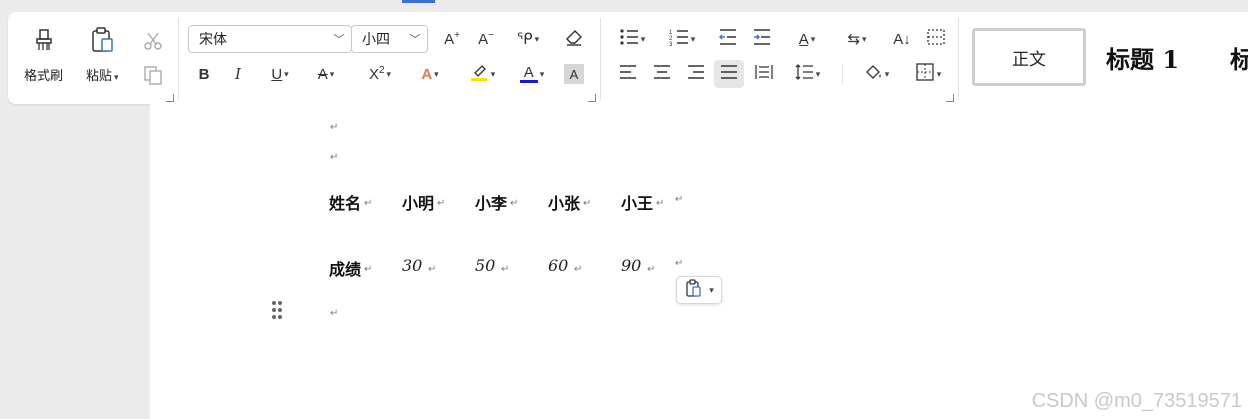 The width and height of the screenshot is (1248, 419). What do you see at coordinates (803, 39) in the screenshot?
I see `text-direction-icon: A̲` at bounding box center [803, 39].